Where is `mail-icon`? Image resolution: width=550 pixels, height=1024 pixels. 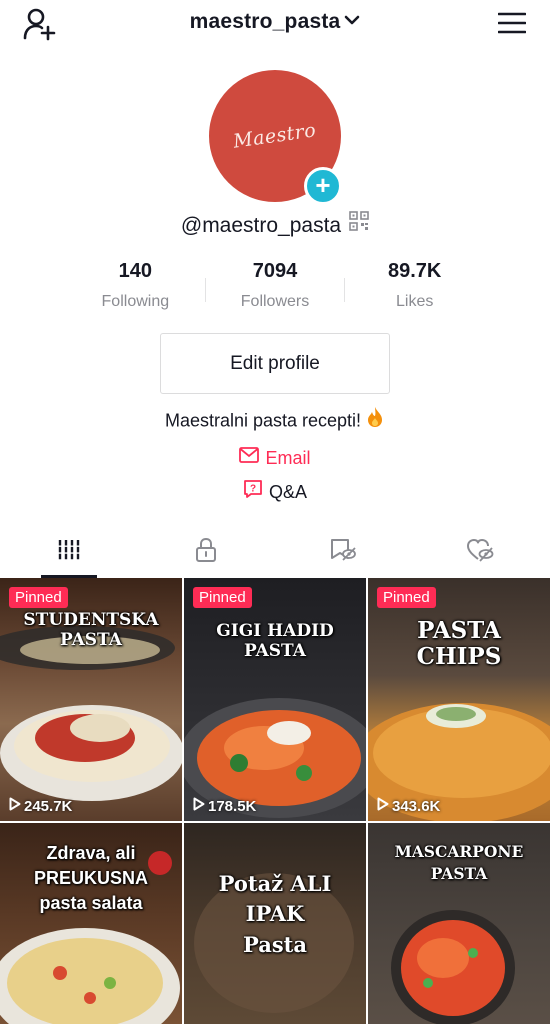
mail-icon is located at coordinates (249, 457).